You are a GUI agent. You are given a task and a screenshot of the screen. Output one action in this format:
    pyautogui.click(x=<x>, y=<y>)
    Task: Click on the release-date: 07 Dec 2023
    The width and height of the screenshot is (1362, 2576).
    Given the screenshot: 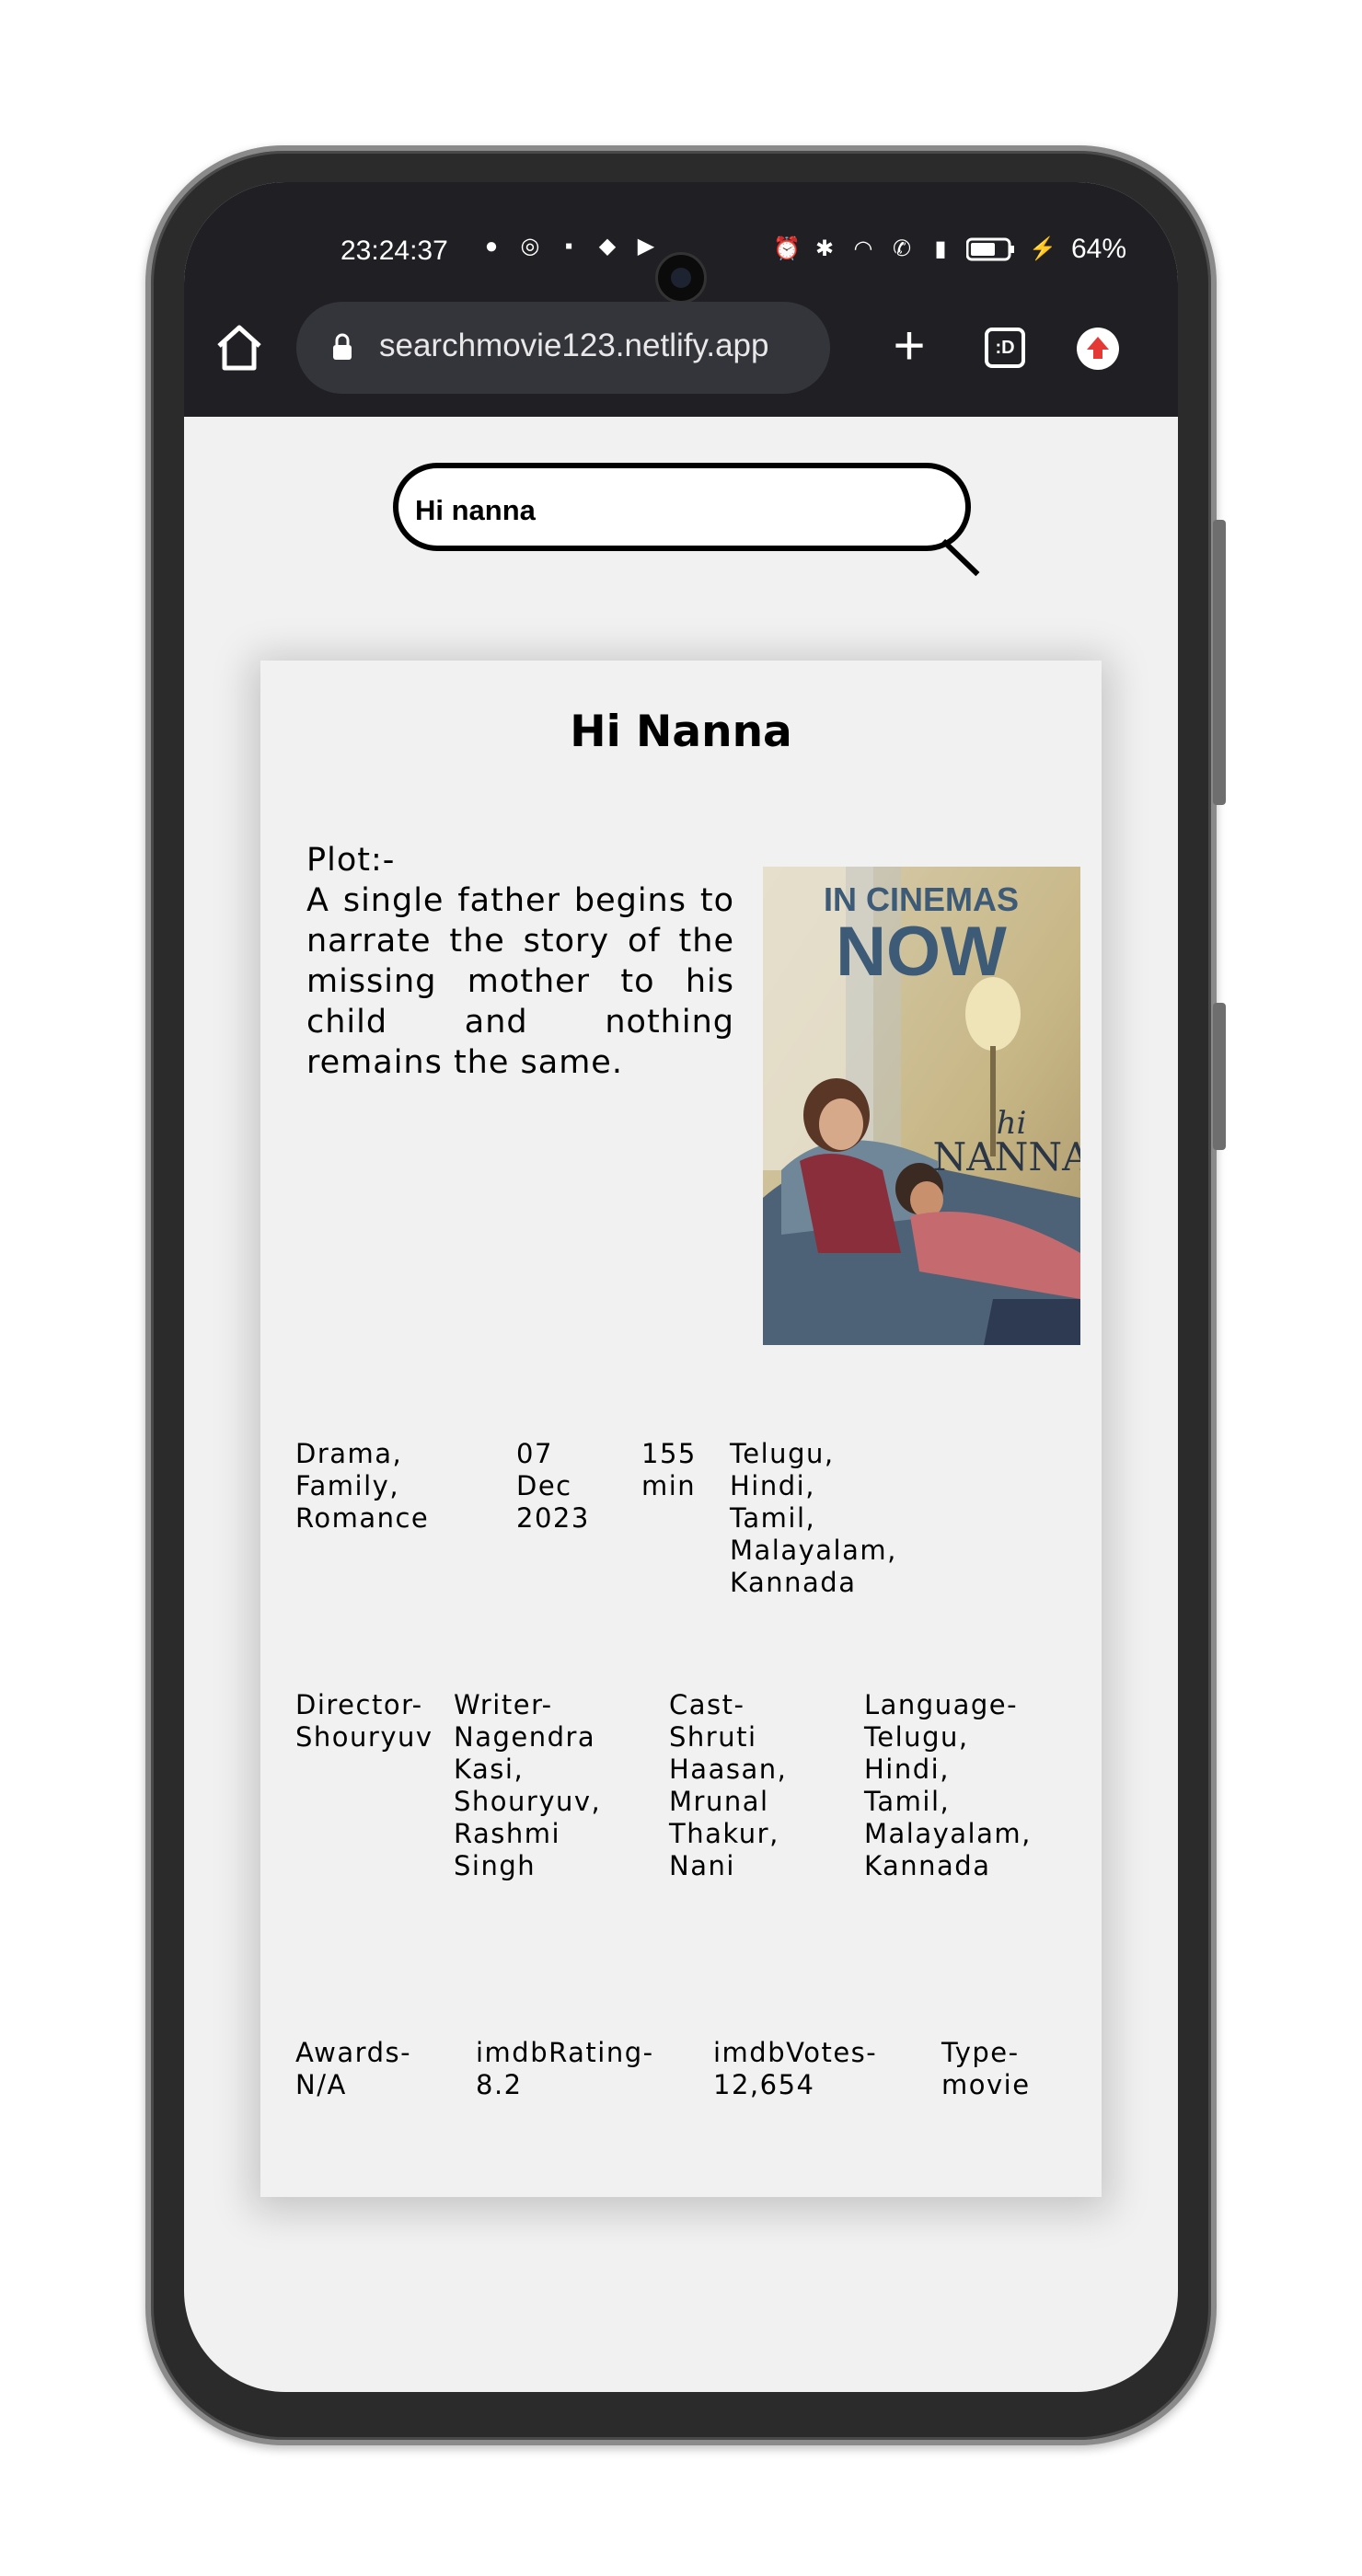 What is the action you would take?
    pyautogui.click(x=553, y=1486)
    